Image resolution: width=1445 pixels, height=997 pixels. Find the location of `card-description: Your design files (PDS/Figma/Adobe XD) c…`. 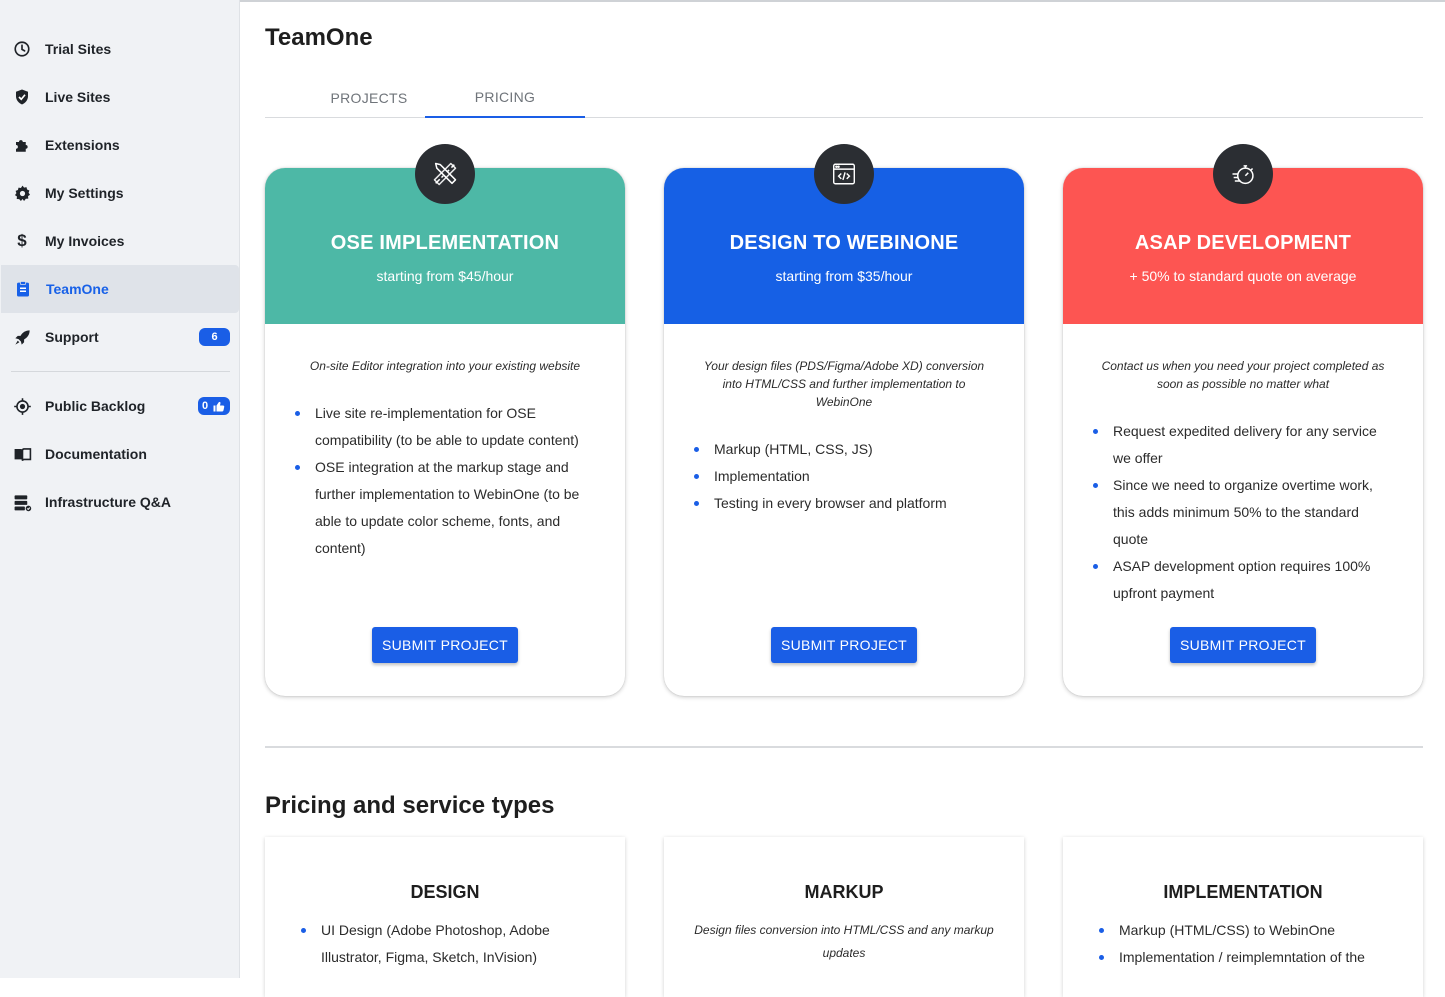

card-description: Your design files (PDS/Figma/Adobe XD) c… is located at coordinates (844, 384).